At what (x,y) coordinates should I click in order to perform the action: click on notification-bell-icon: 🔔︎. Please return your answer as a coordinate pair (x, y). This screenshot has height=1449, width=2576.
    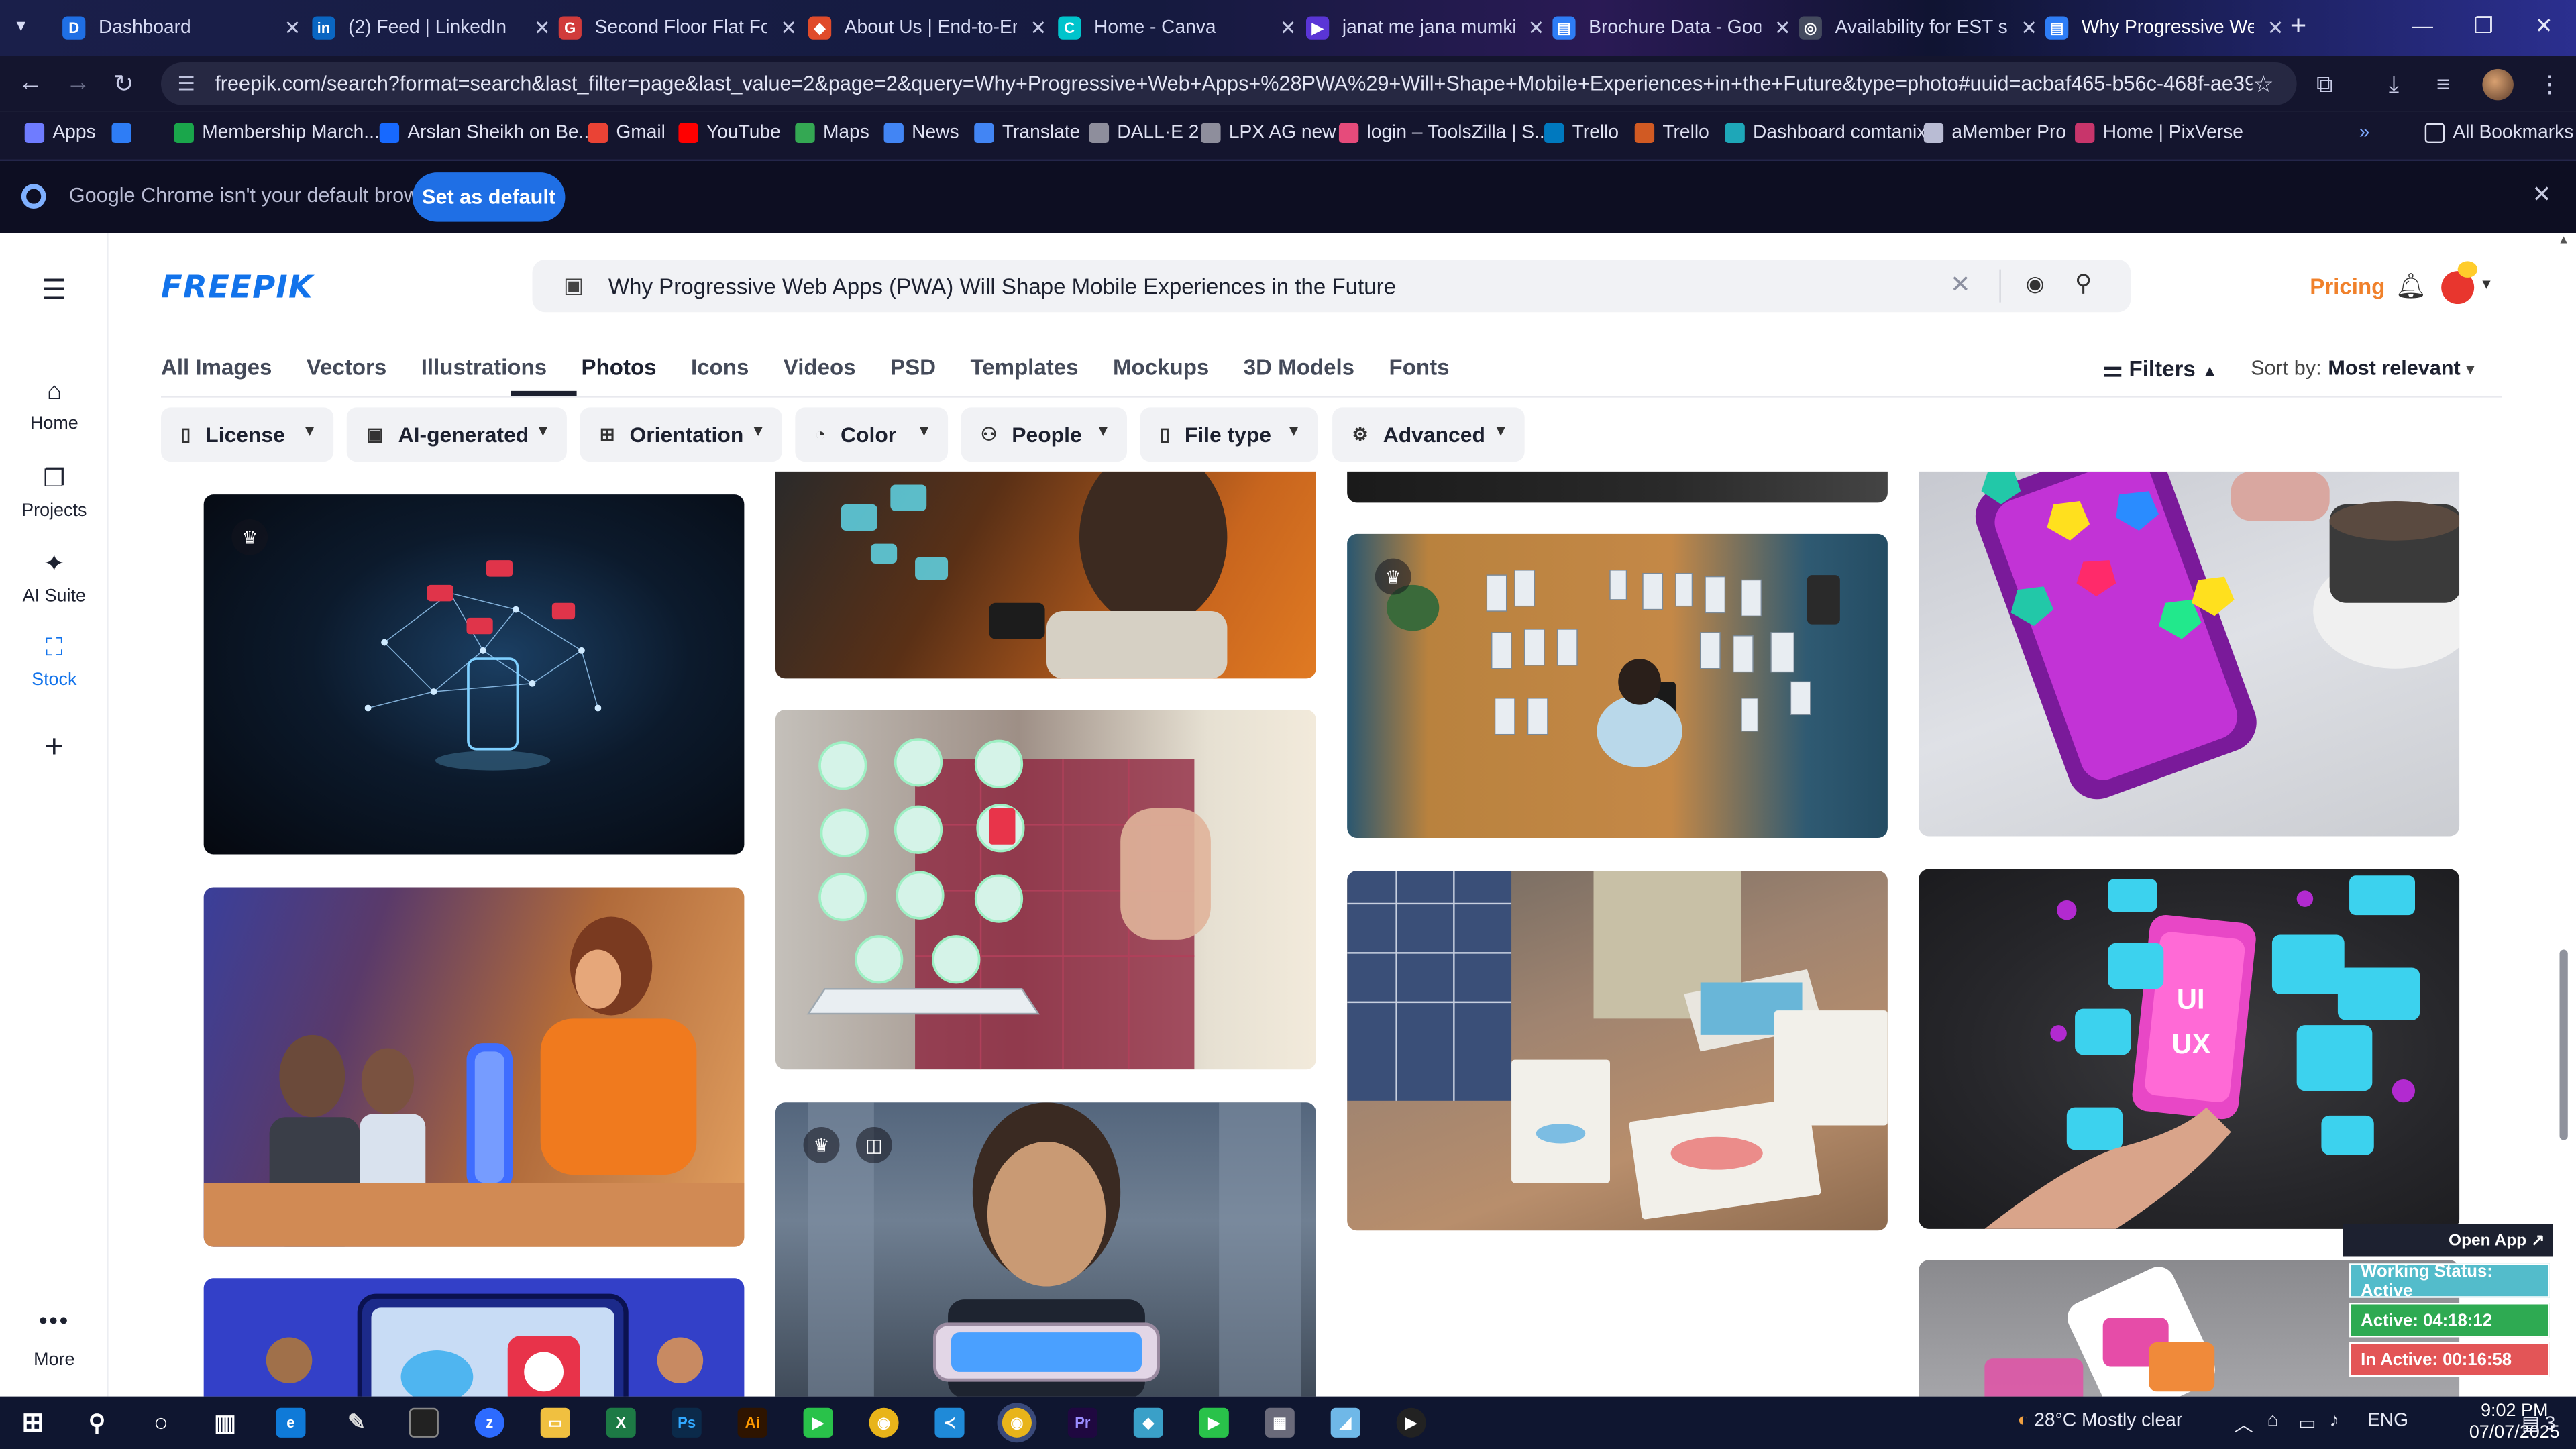
    Looking at the image, I should click on (2411, 286).